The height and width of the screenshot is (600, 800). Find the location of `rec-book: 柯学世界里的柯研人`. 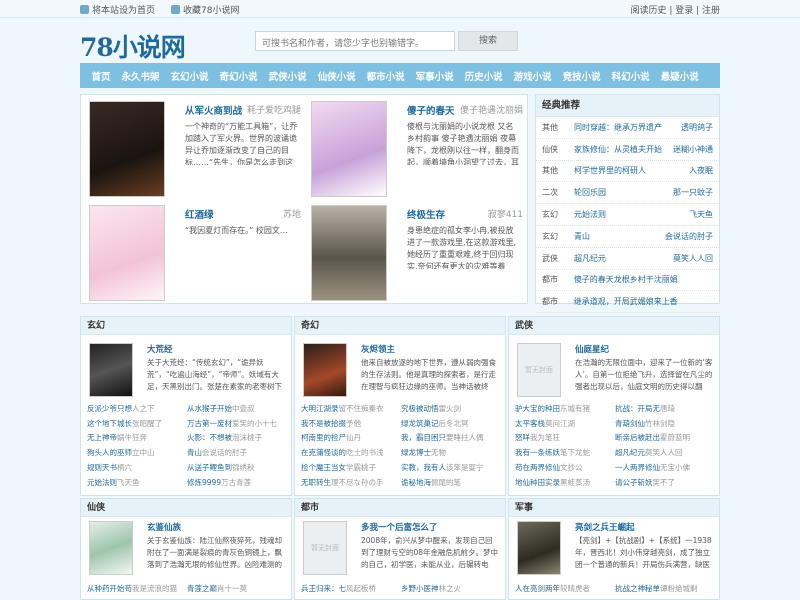

rec-book: 柯学世界里的柯研人 is located at coordinates (618, 170).